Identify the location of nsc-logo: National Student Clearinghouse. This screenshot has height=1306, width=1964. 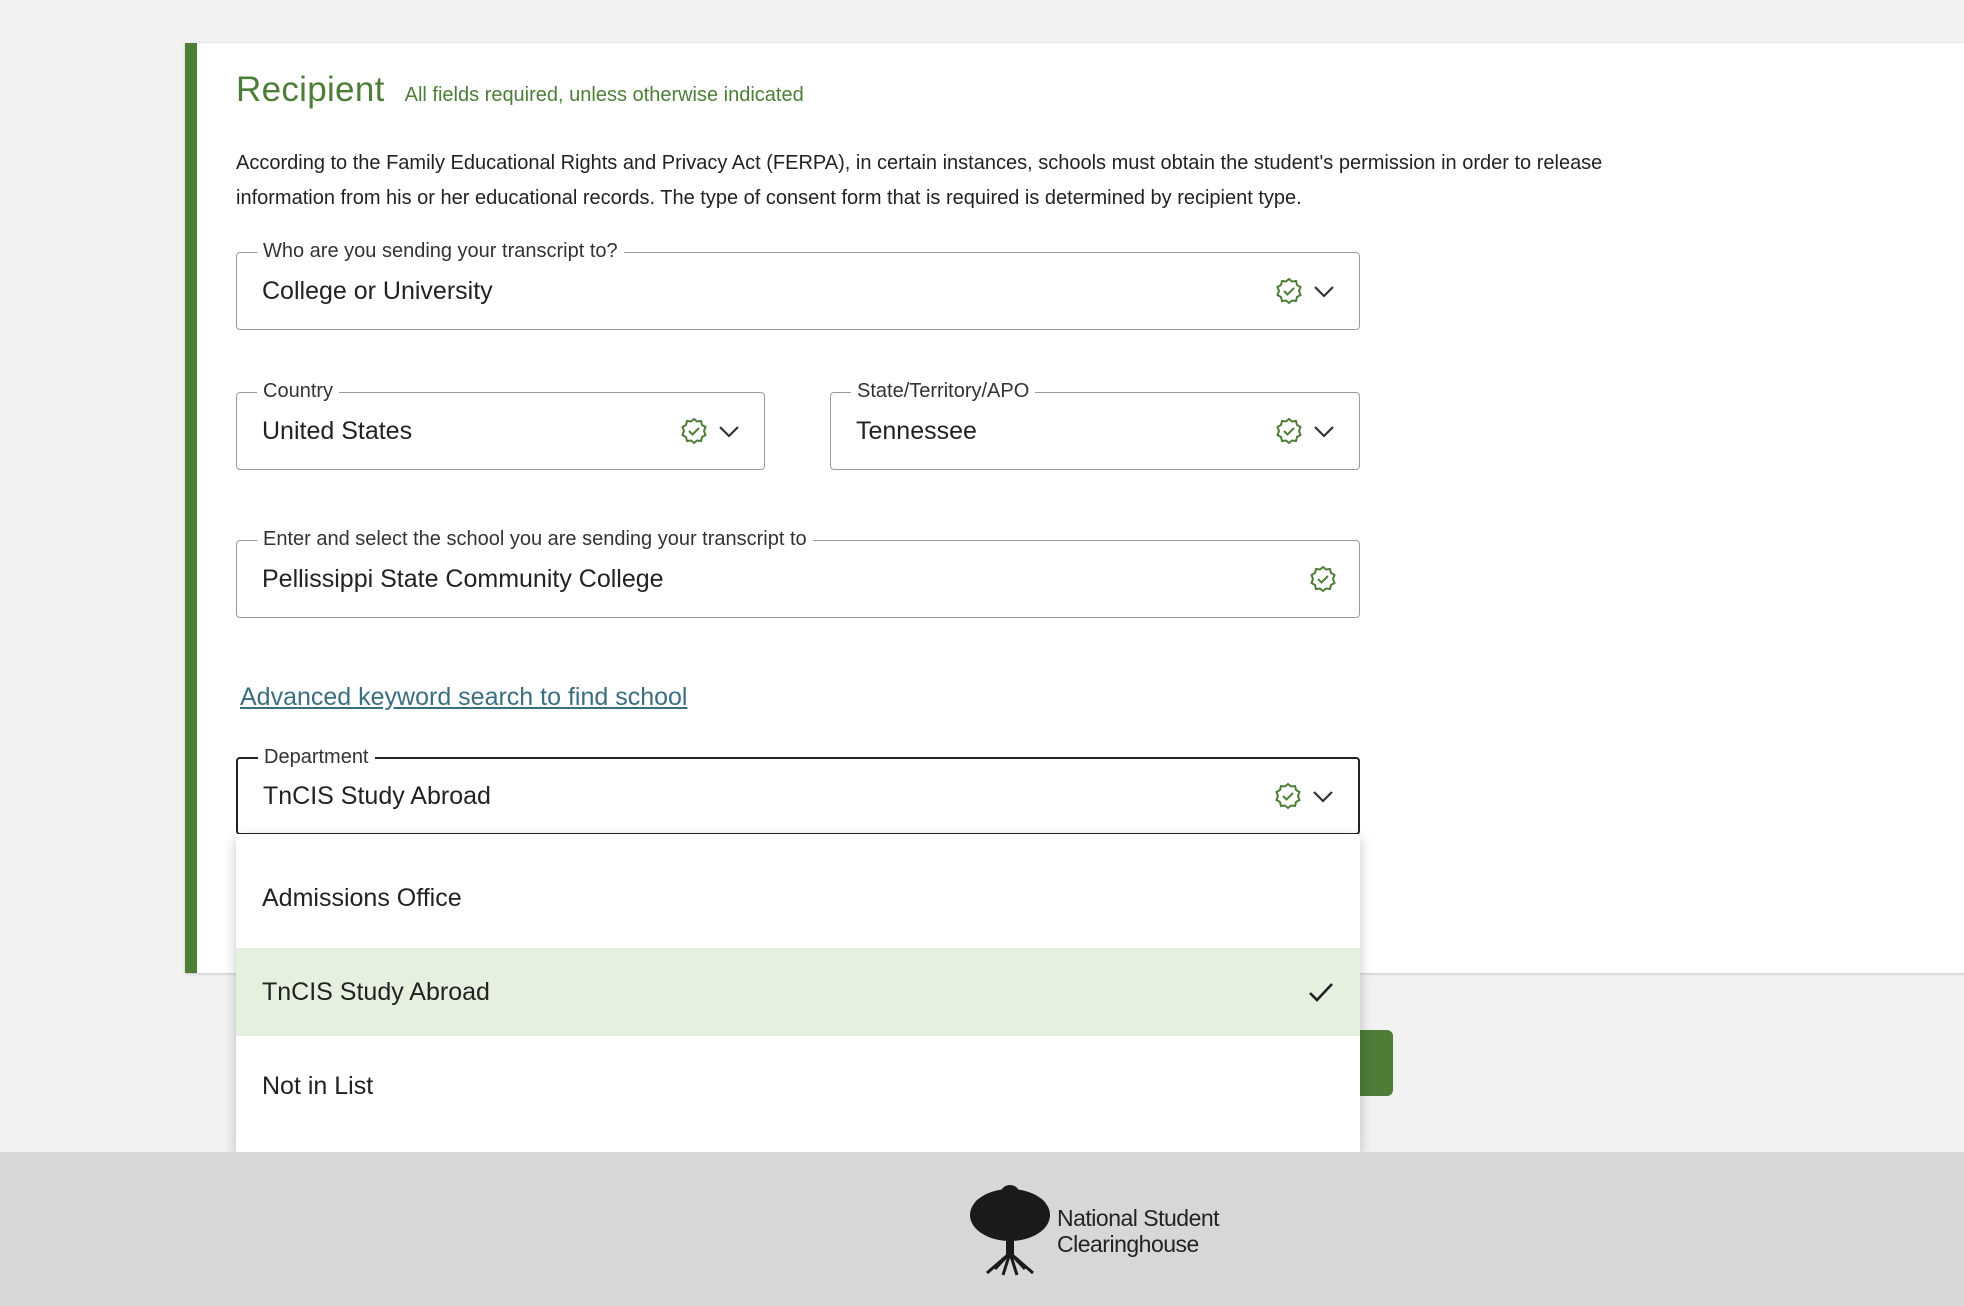
(1092, 1231).